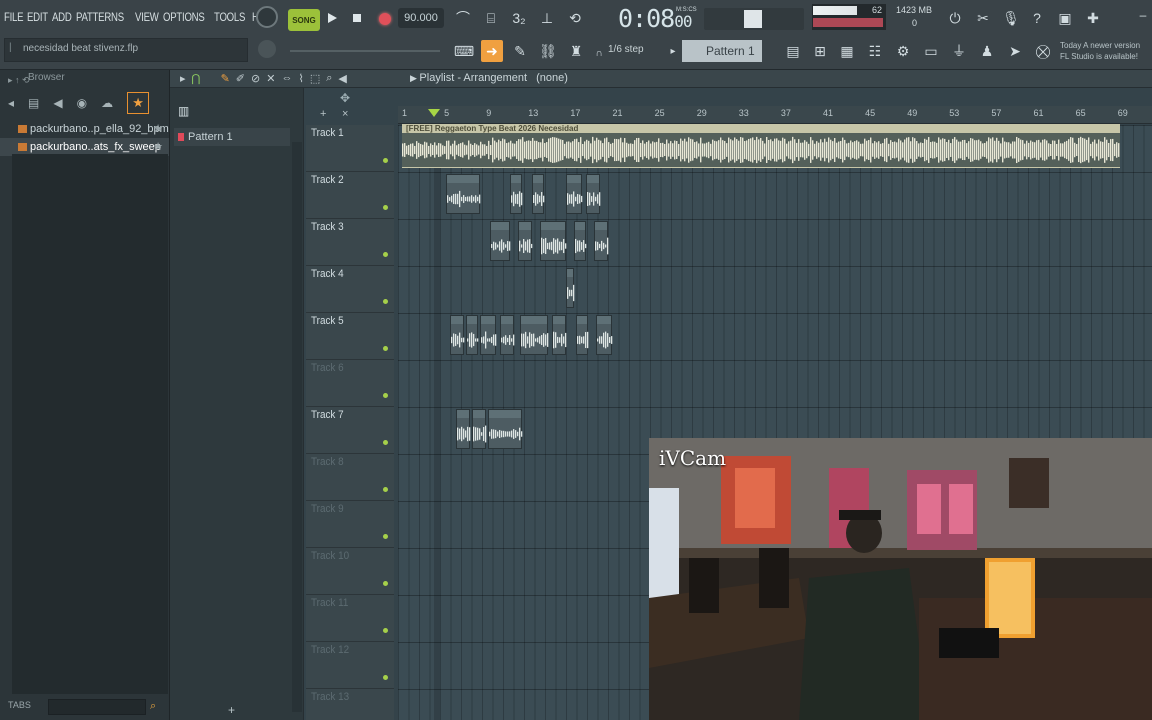 The height and width of the screenshot is (720, 1152). I want to click on metronome-icon: ⌒, so click(463, 18).